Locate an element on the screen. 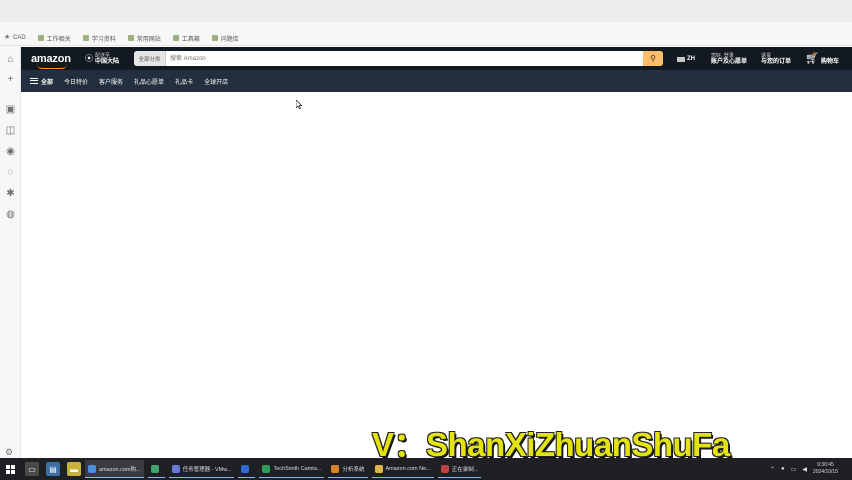  star-icon: ★ is located at coordinates (7, 37).